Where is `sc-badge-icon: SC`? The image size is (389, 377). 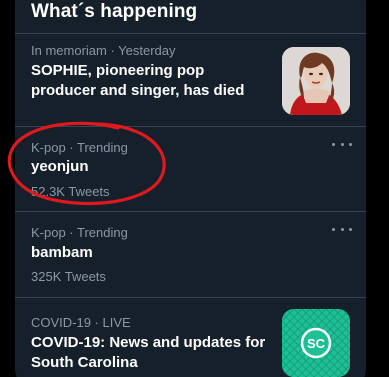 sc-badge-icon: SC is located at coordinates (316, 343).